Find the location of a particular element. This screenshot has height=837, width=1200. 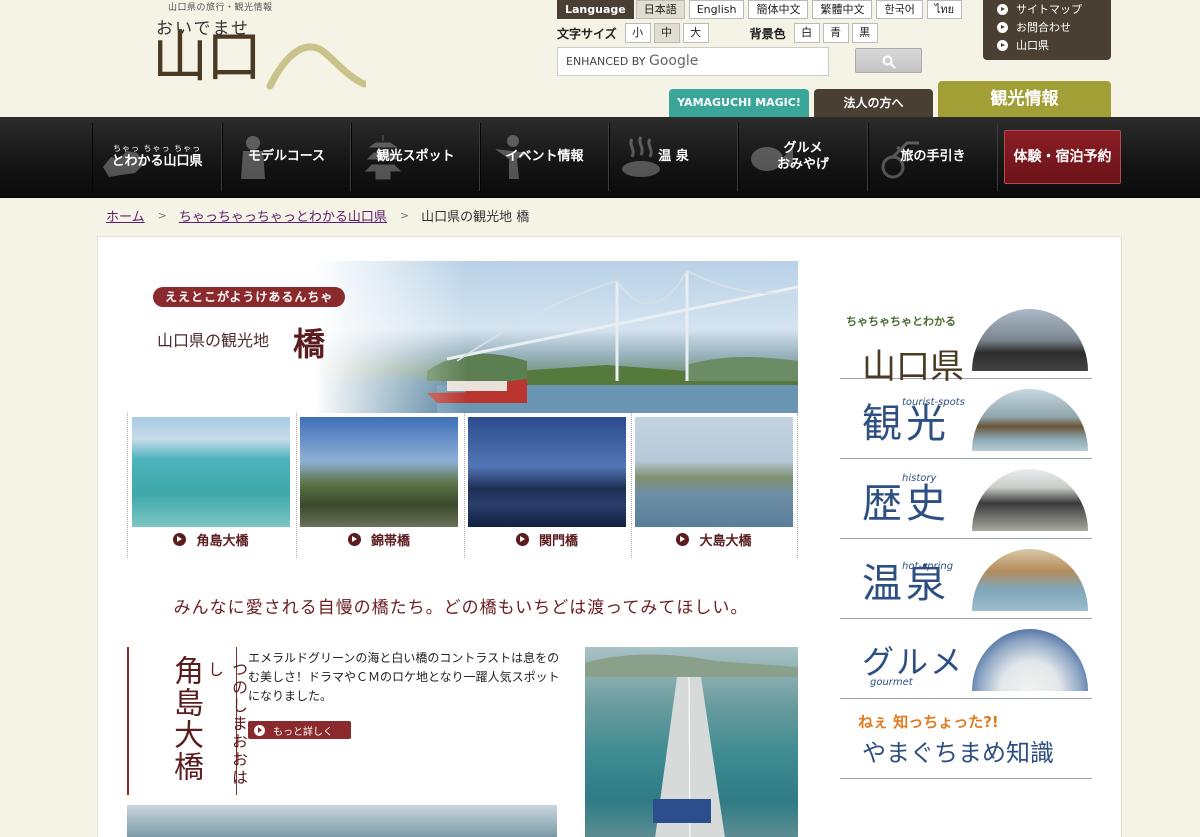

bridge-card: 関門橋 is located at coordinates (545, 485).